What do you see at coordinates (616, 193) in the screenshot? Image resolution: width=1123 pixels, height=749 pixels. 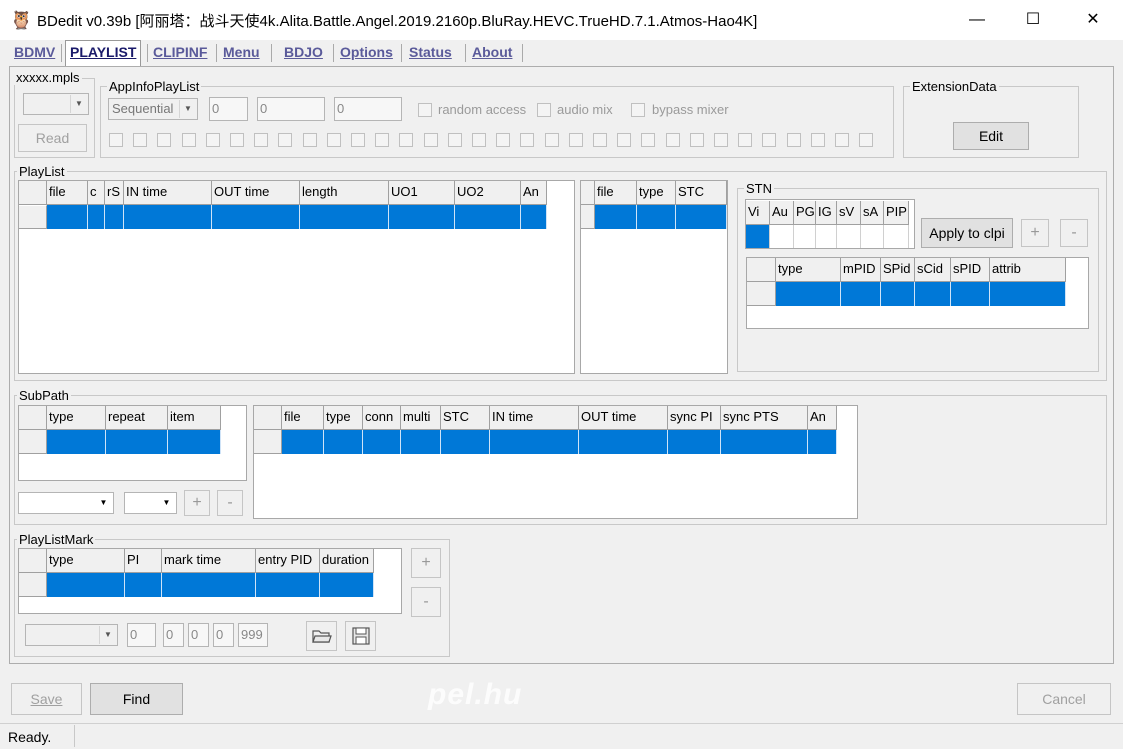 I see `clip-col-header: file` at bounding box center [616, 193].